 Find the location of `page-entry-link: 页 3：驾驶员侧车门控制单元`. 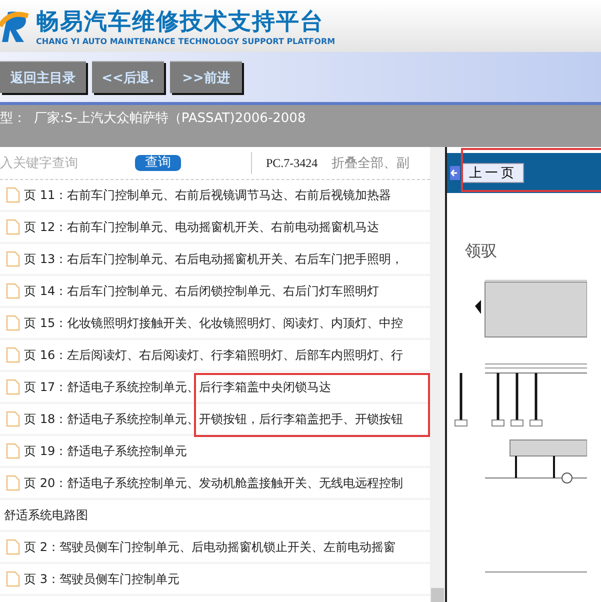

page-entry-link: 页 3：驾驶员侧车门控制单元 is located at coordinates (102, 579).